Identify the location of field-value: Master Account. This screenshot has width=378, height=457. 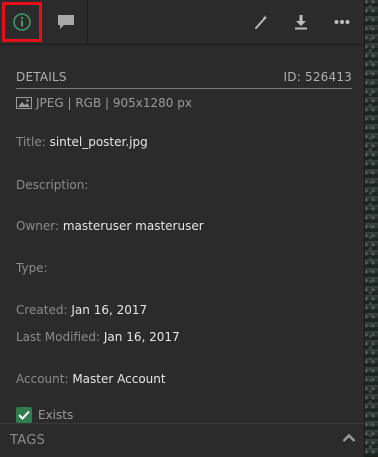
(119, 379).